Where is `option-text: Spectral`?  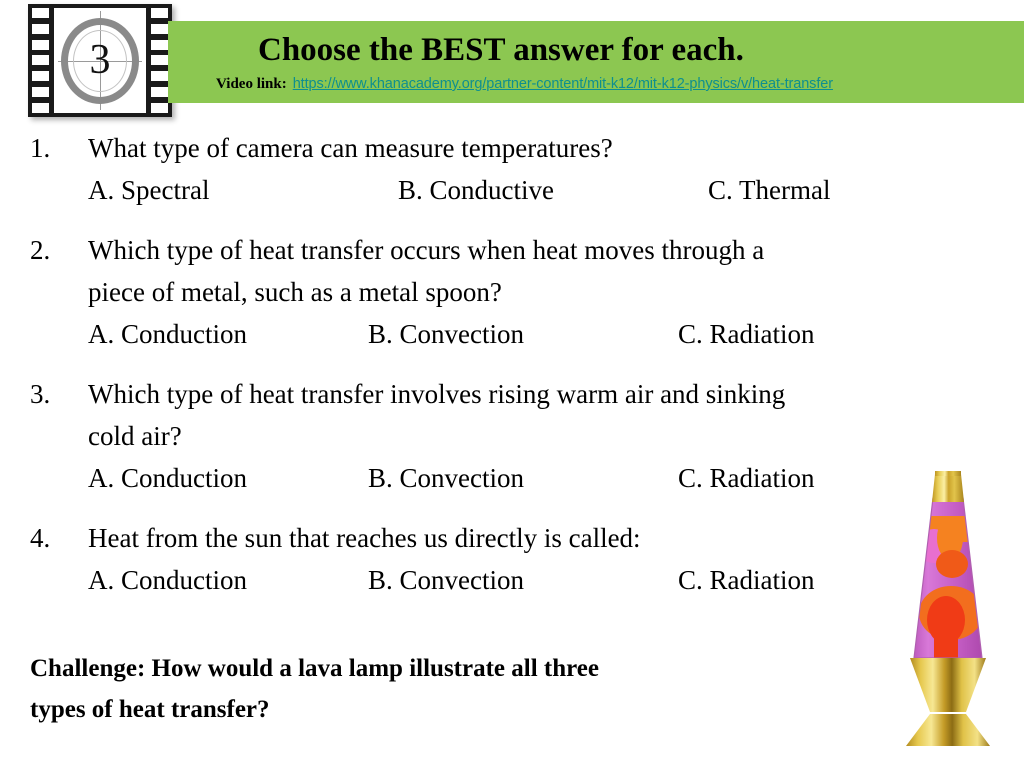 option-text: Spectral is located at coordinates (165, 190).